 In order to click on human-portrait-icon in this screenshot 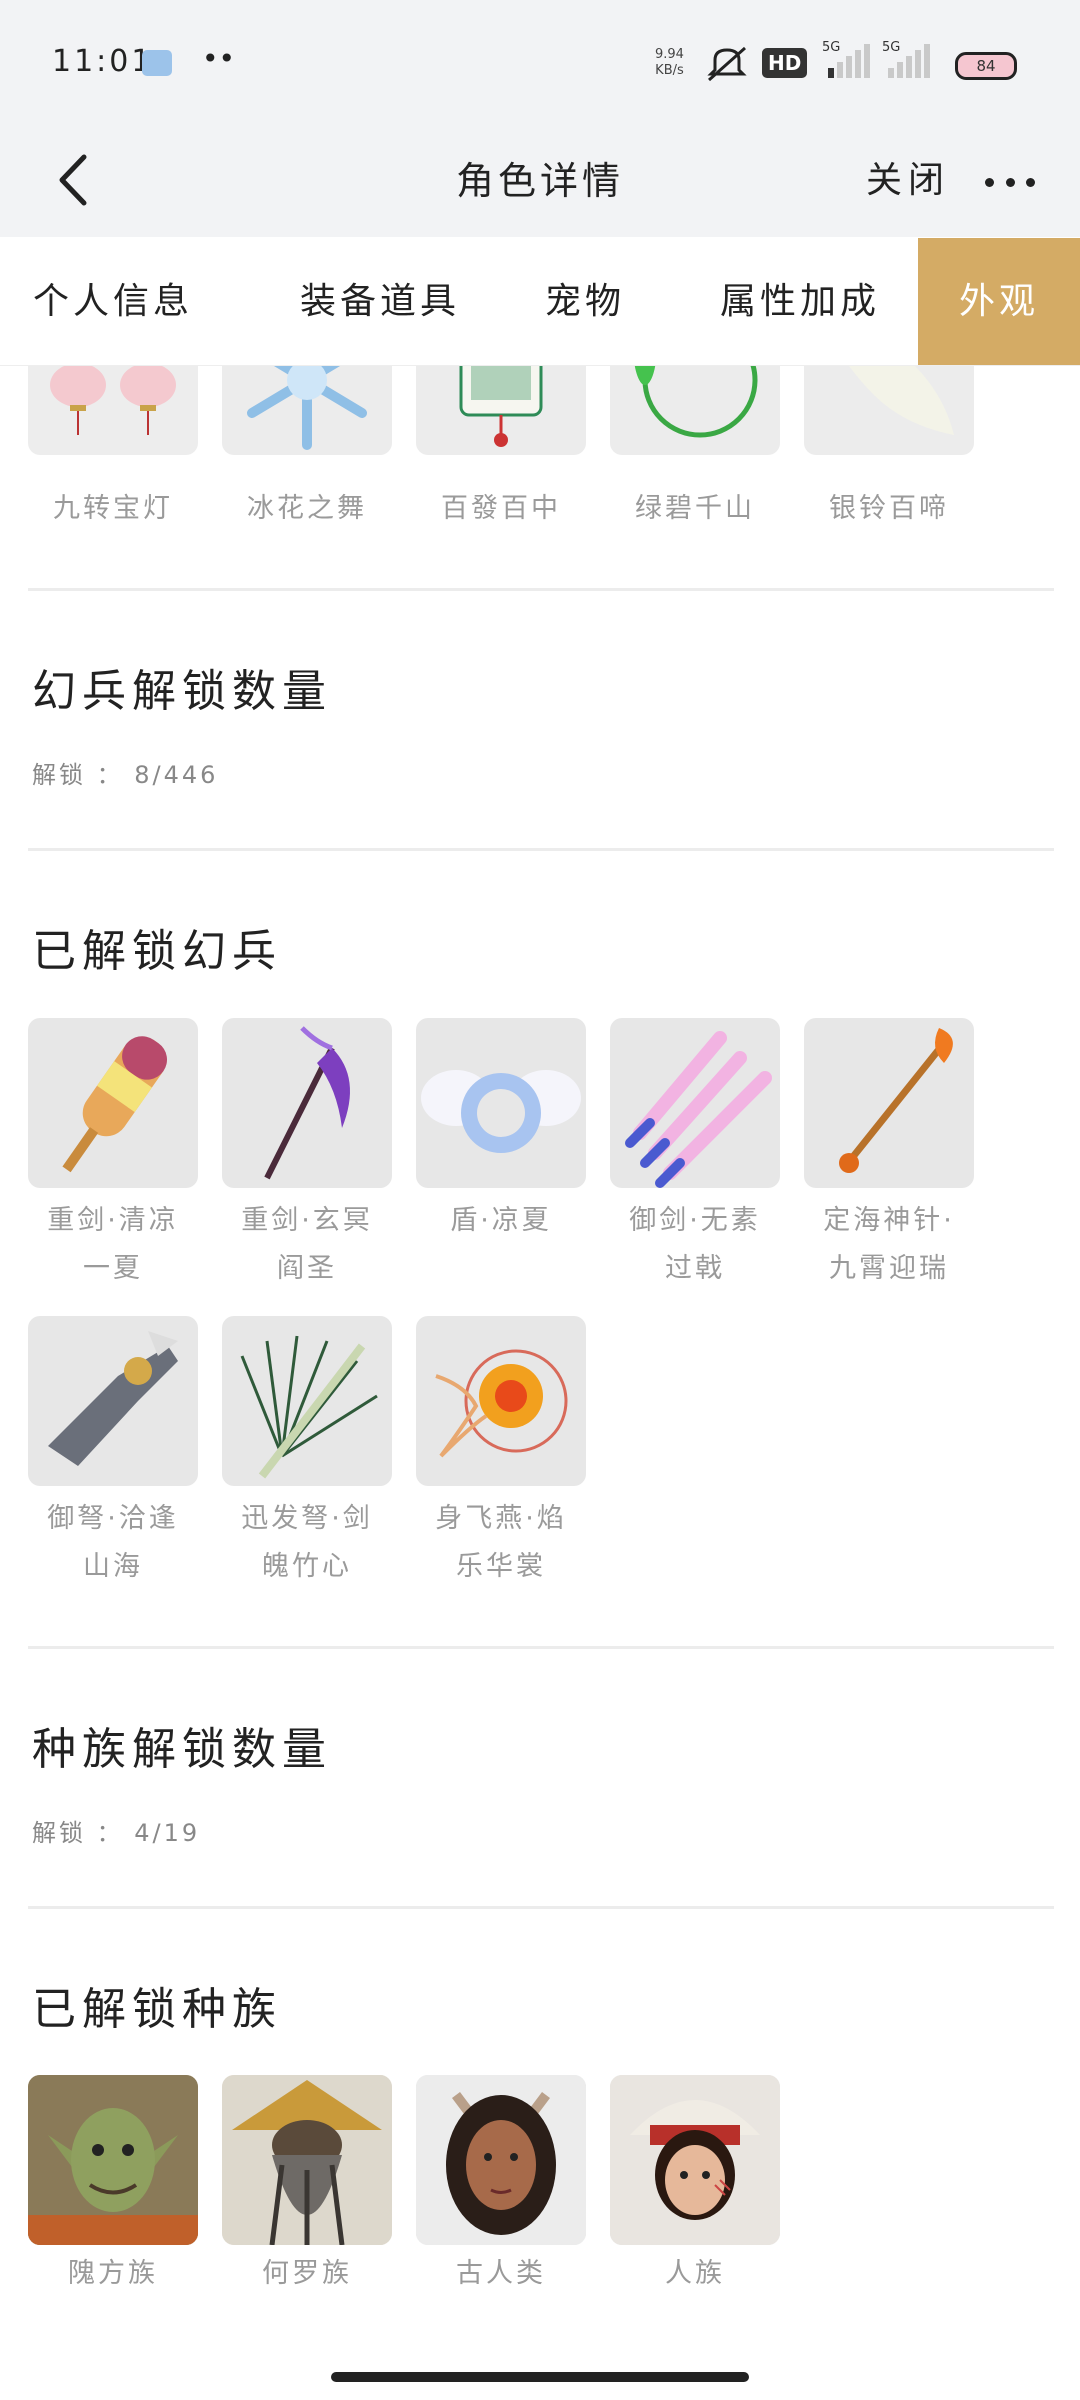, I will do `click(695, 2160)`.